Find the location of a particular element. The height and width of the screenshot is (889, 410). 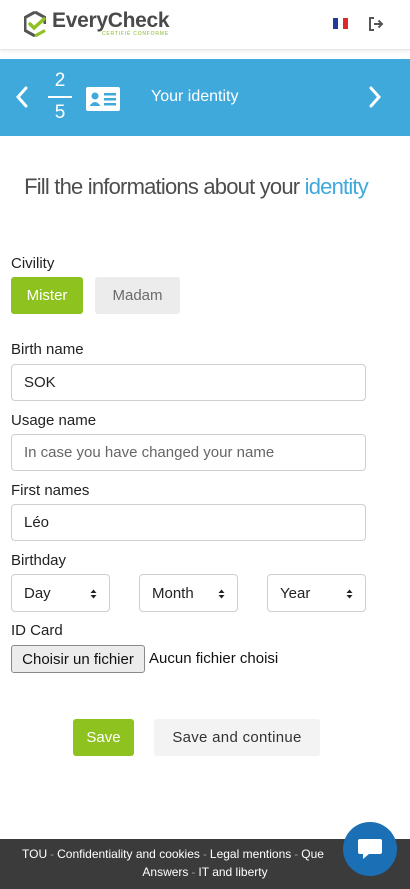

civility-mister-button: Mister is located at coordinates (47, 295).